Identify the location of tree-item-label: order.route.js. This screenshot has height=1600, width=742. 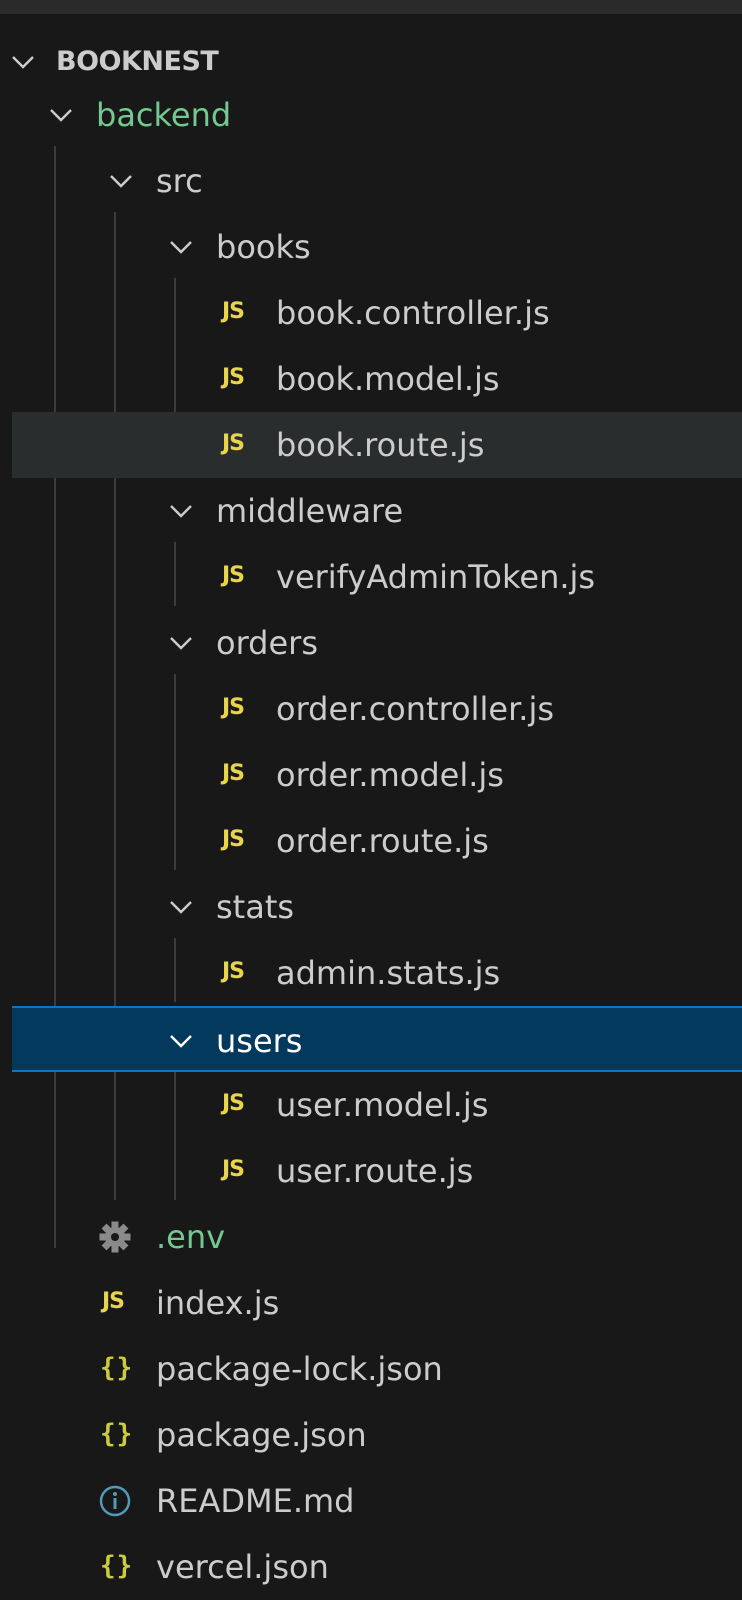
(382, 841).